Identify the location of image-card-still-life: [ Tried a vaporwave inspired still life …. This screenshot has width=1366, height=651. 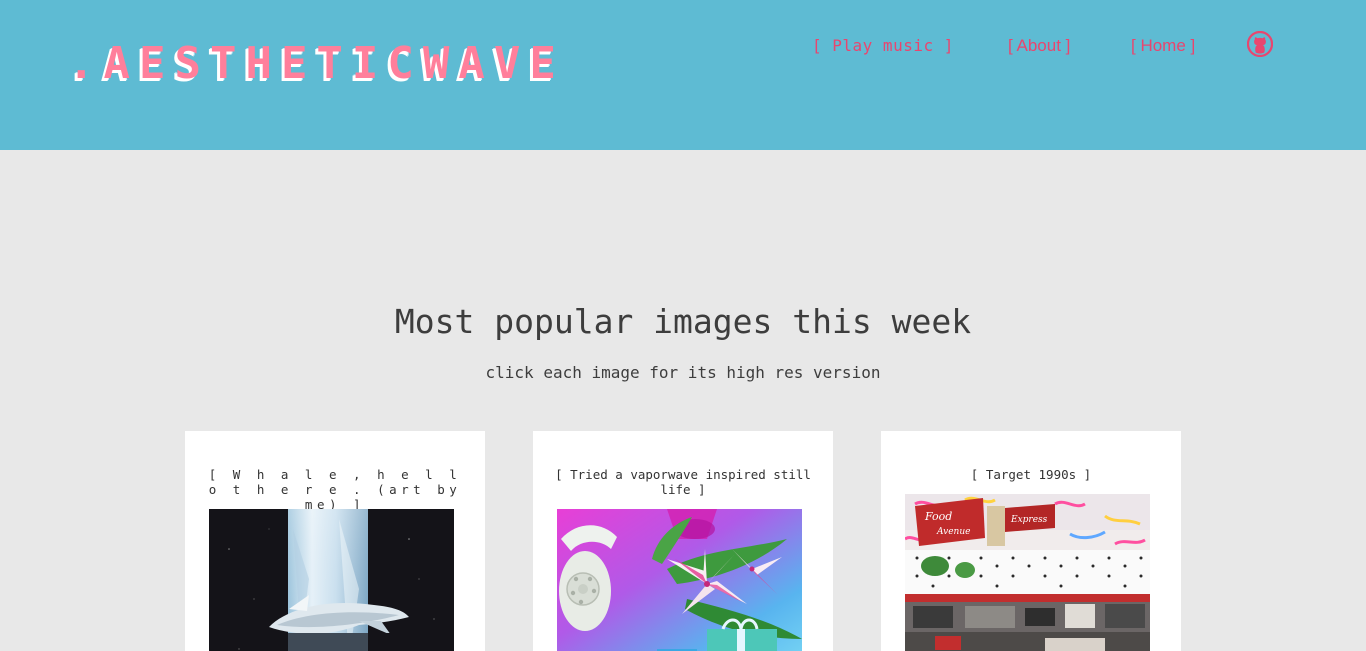
(683, 541).